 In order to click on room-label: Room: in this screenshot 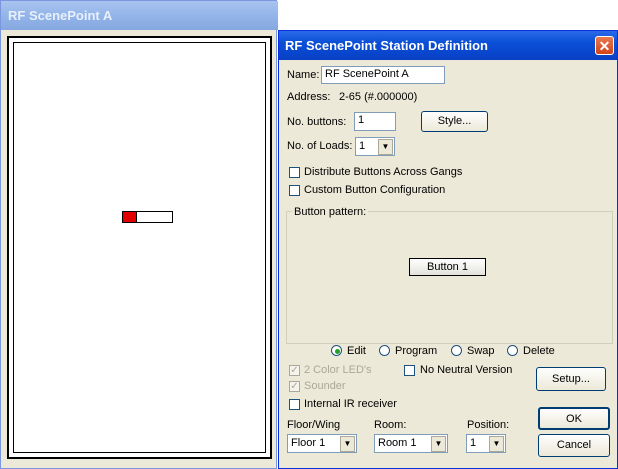, I will do `click(390, 425)`.